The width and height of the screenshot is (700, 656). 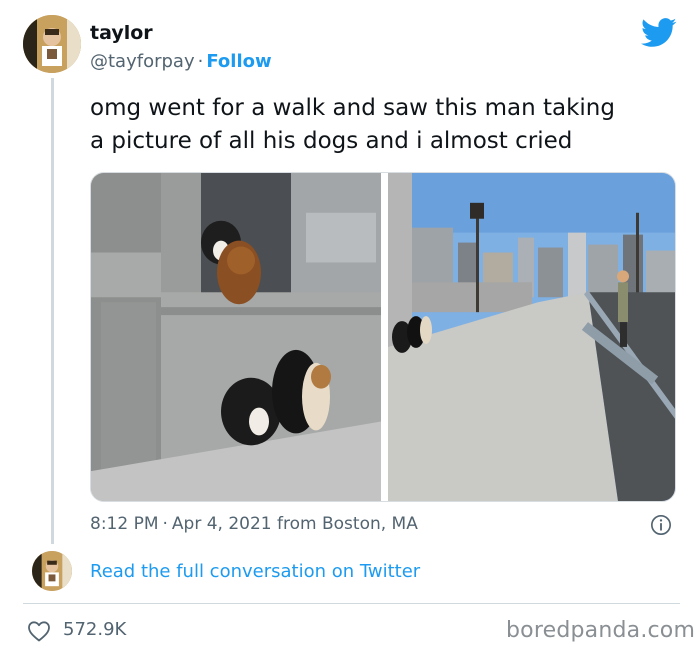 What do you see at coordinates (347, 524) in the screenshot?
I see `tweet-location: from Boston, MA` at bounding box center [347, 524].